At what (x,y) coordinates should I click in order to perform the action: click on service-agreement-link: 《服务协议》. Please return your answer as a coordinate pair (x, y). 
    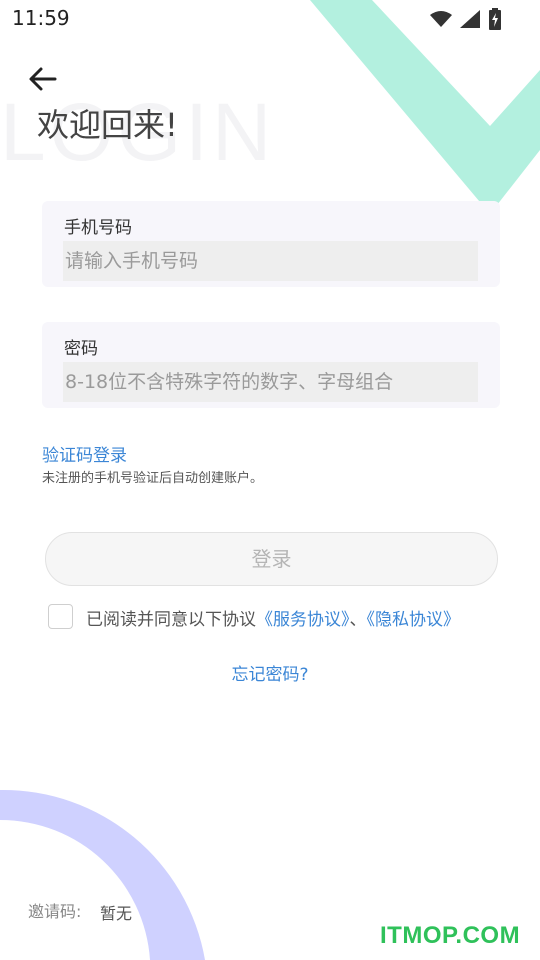
    Looking at the image, I should click on (303, 620).